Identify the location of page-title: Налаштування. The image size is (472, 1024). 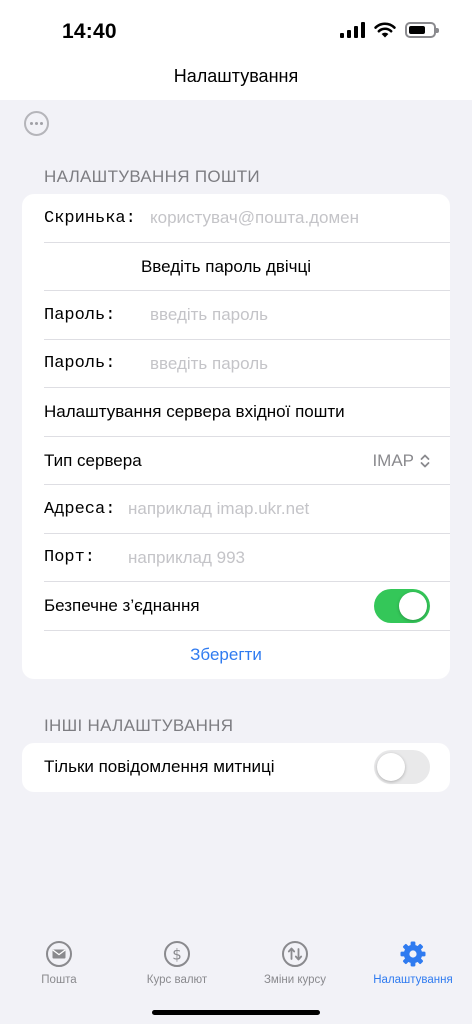
(236, 76).